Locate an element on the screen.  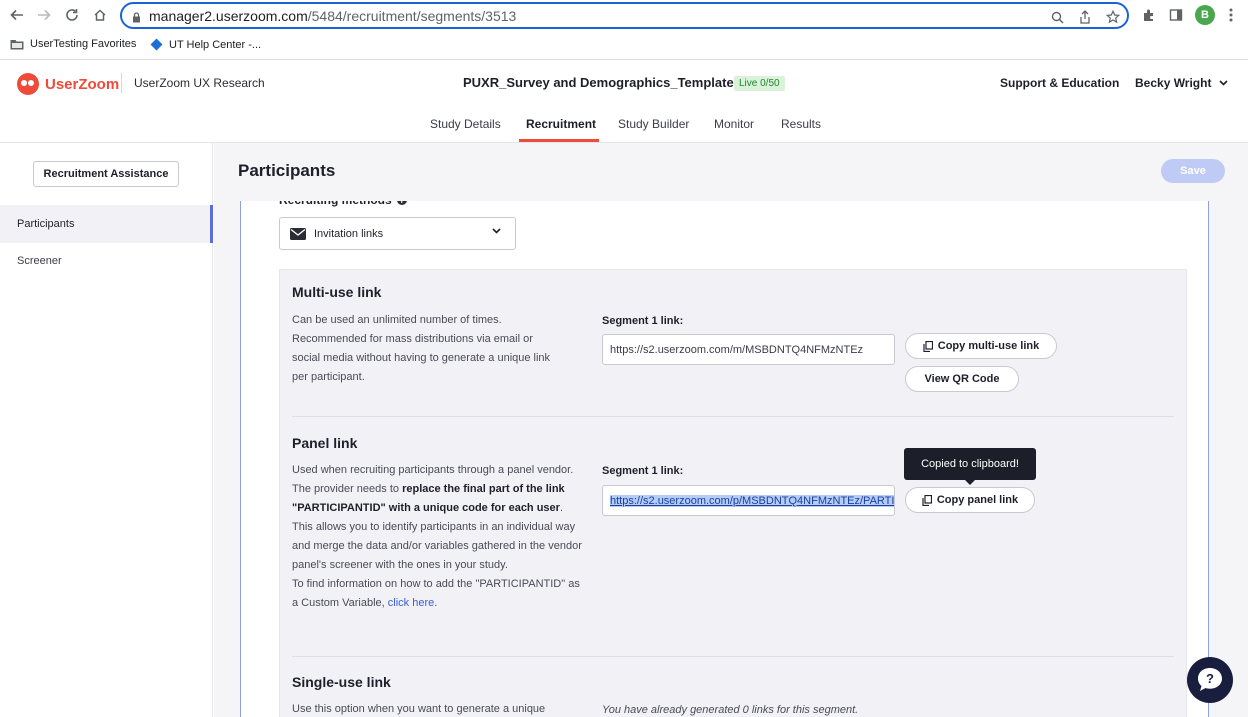
help-chat-icon: ? is located at coordinates (1210, 679).